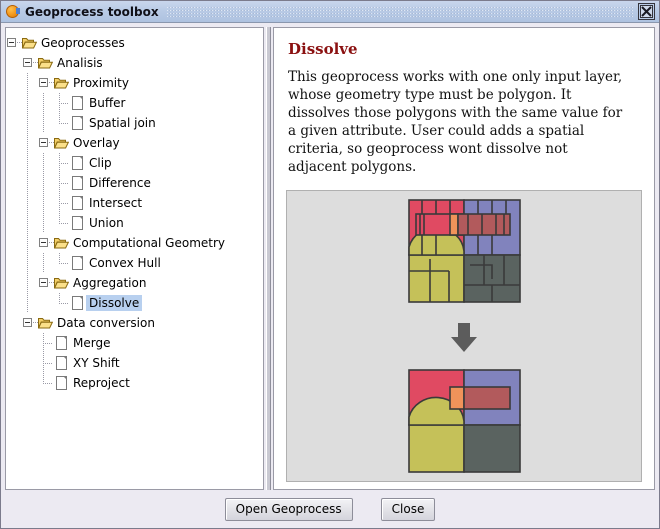  Describe the element at coordinates (464, 251) in the screenshot. I see `illustration-before-polygons` at that location.